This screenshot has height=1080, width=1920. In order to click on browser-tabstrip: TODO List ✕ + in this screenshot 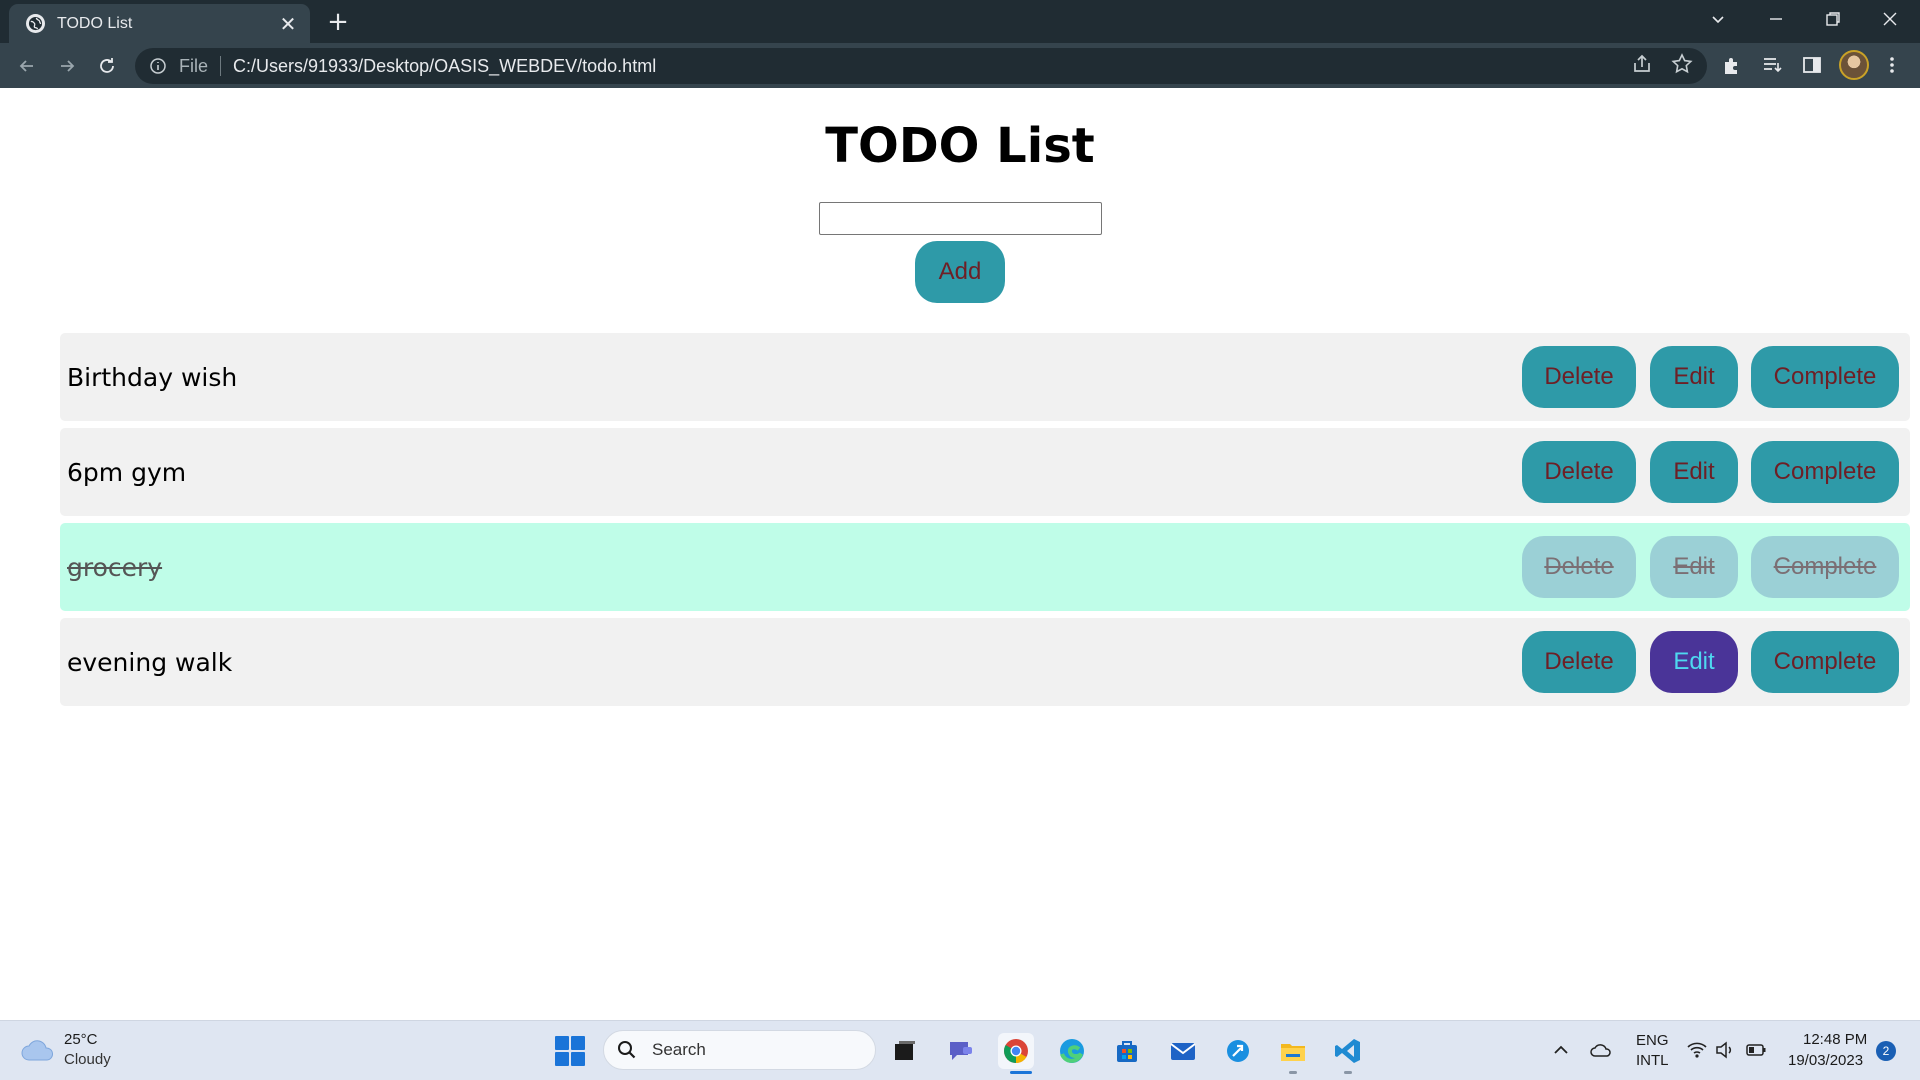, I will do `click(960, 21)`.